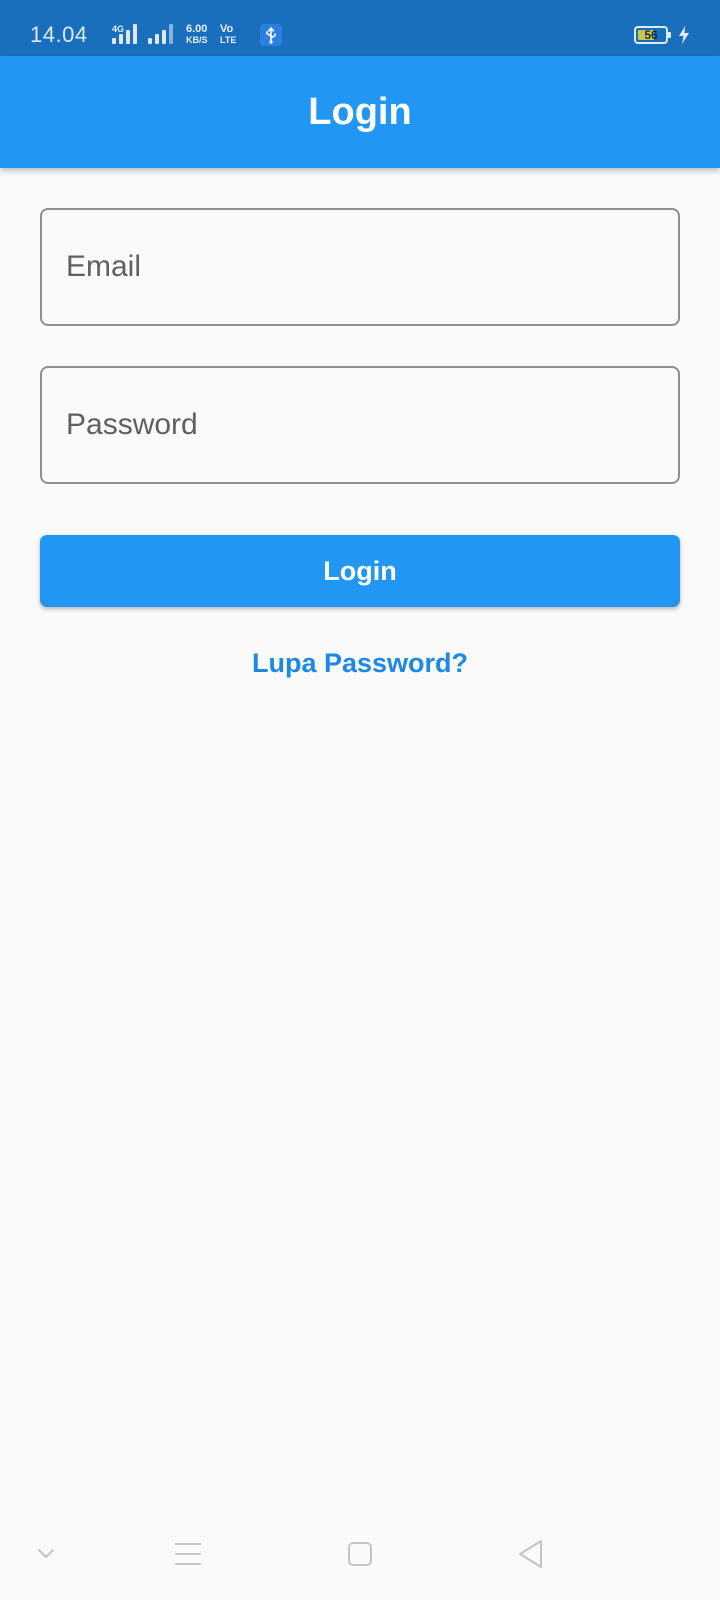 The width and height of the screenshot is (720, 1600). I want to click on system-nav-bar, so click(360, 1557).